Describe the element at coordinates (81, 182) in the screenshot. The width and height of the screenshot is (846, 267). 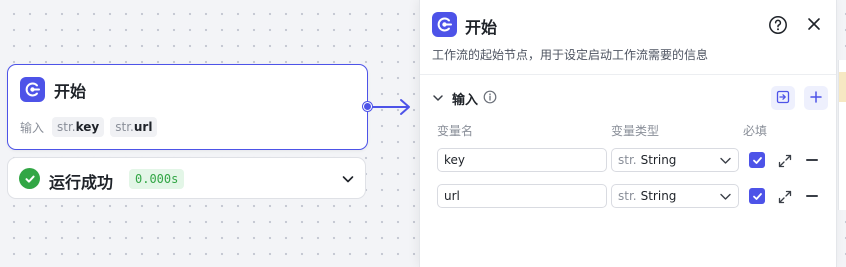
I see `run-status-text: 运行成功` at that location.